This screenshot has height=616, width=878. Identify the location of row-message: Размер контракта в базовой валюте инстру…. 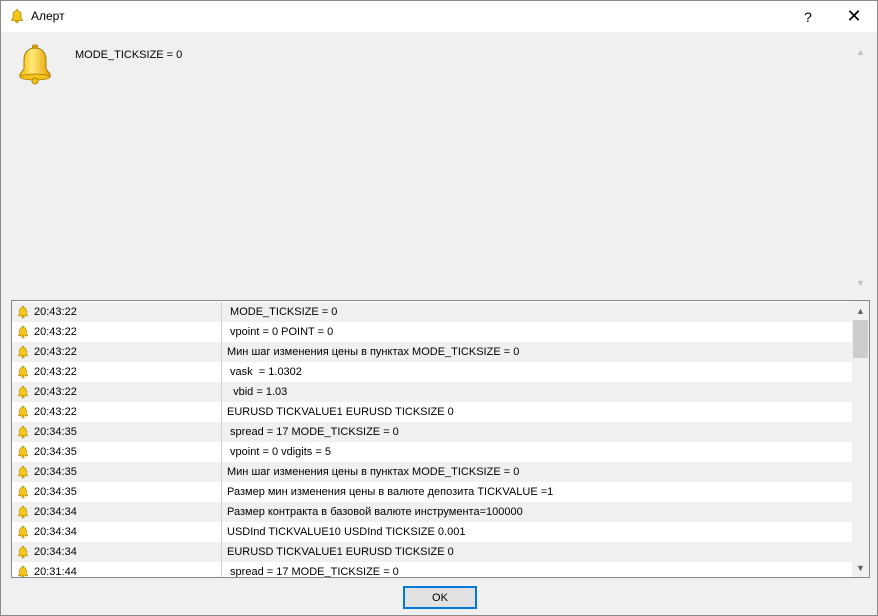
(375, 512).